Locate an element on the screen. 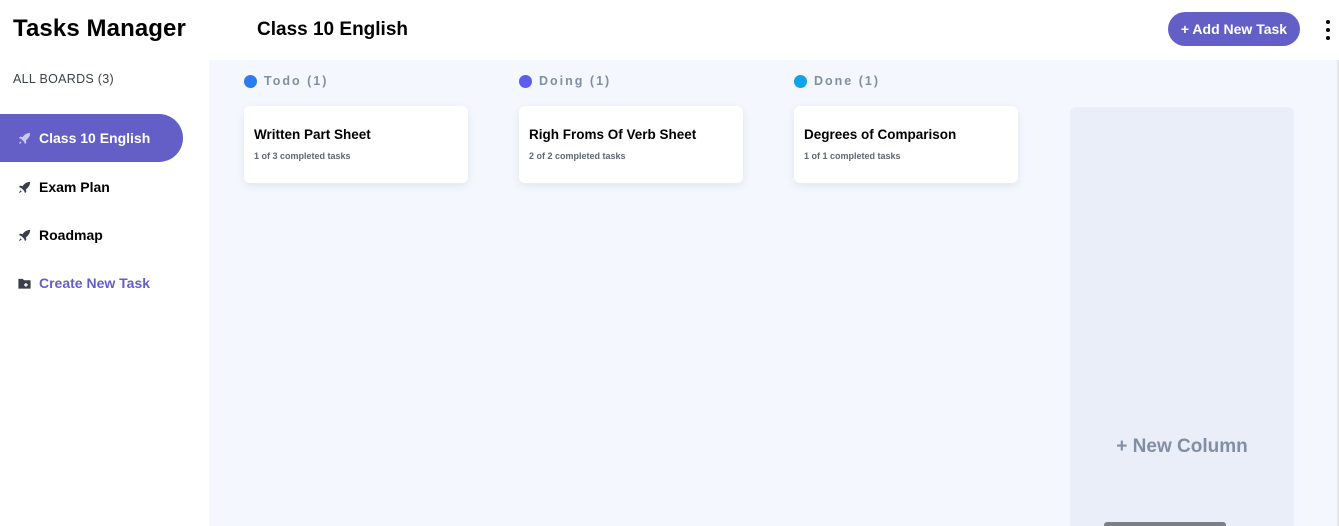 This screenshot has height=526, width=1339. sidebar-item-exam-plan: Exam Plan is located at coordinates (91, 187).